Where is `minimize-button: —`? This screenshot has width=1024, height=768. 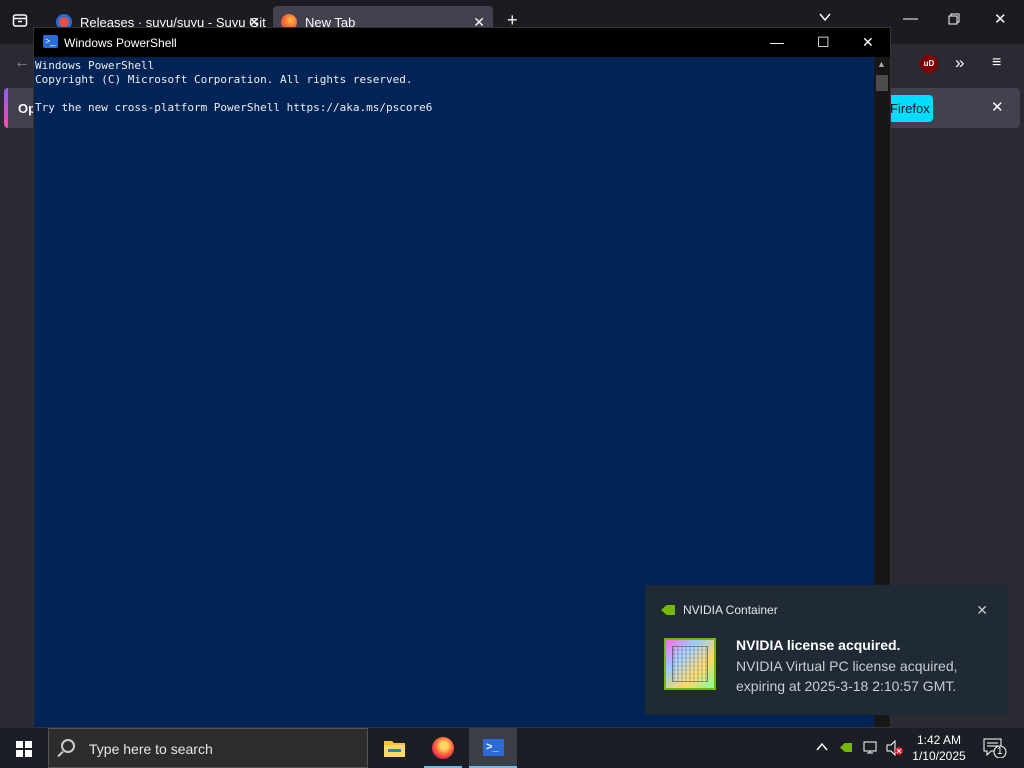
minimize-button: — is located at coordinates (777, 42).